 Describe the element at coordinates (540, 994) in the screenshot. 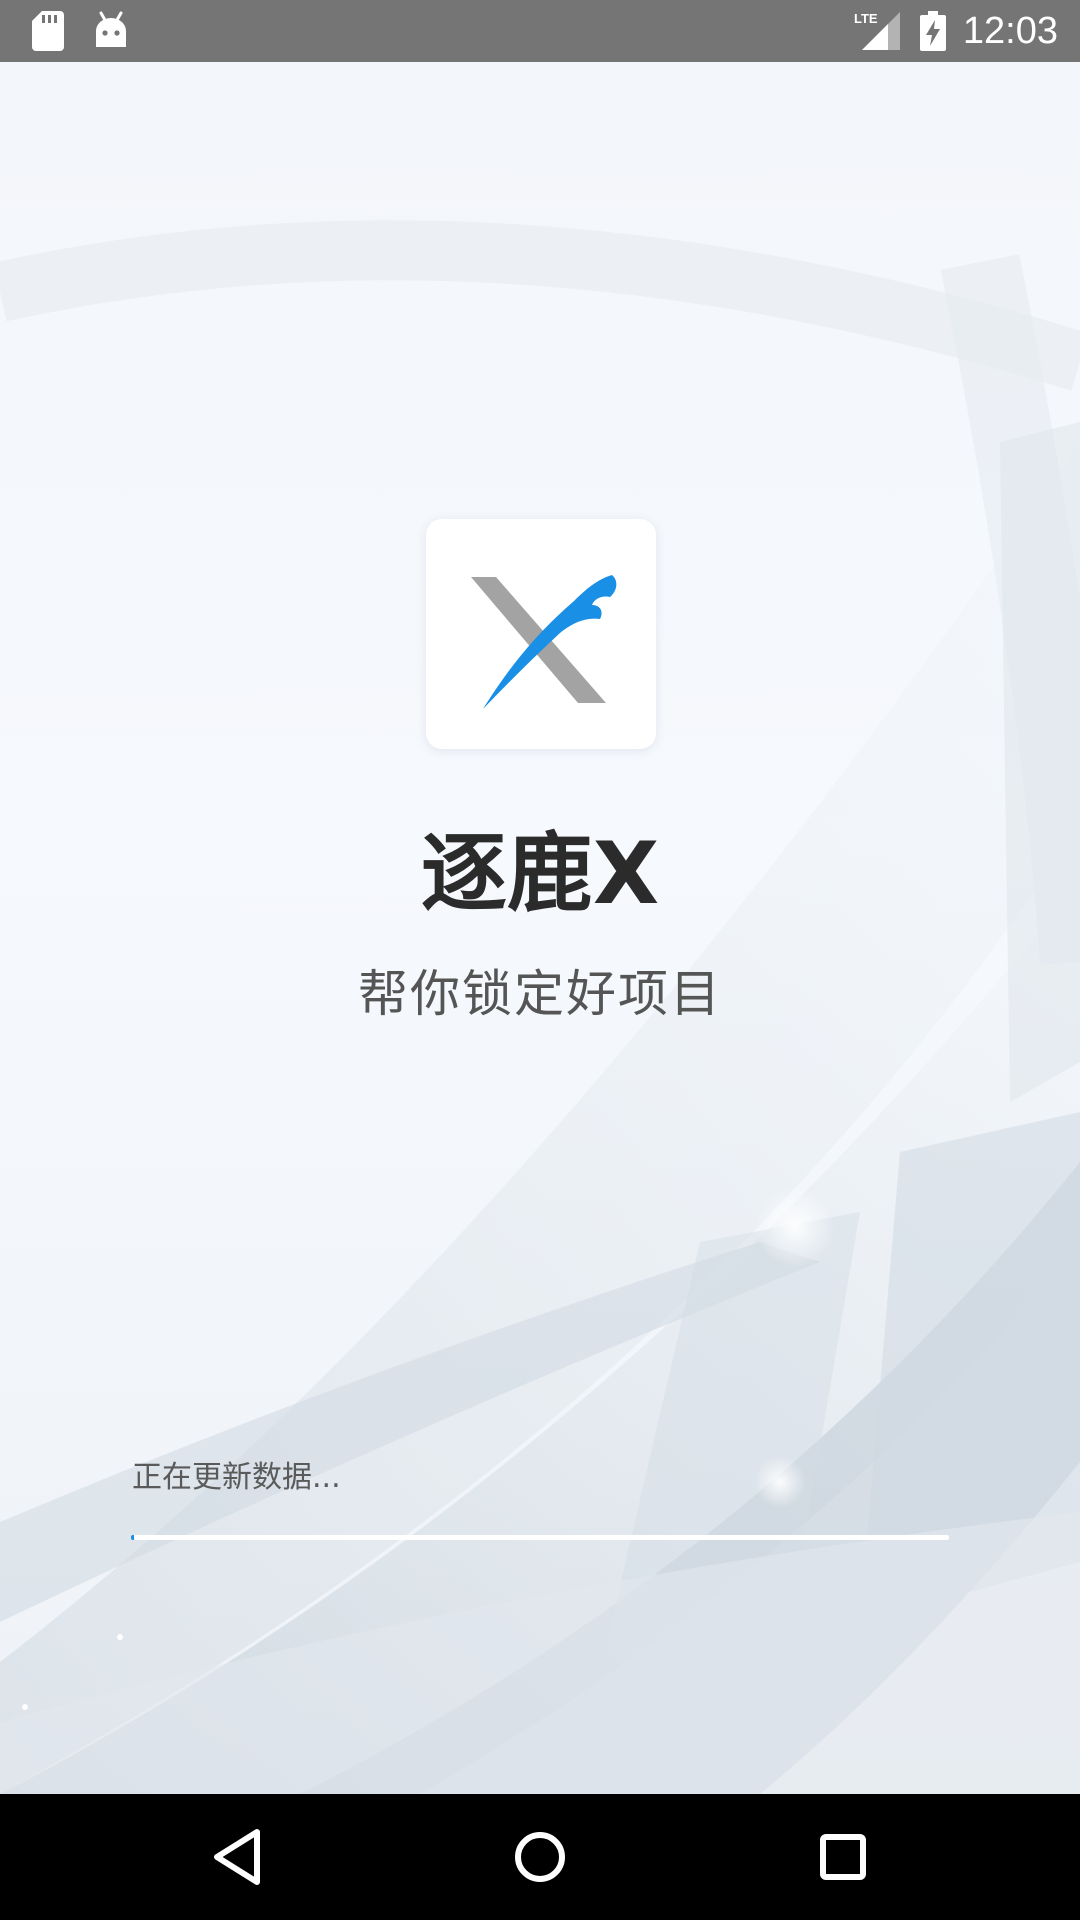

I see `app-slogan: 帮你锁定好项目` at that location.